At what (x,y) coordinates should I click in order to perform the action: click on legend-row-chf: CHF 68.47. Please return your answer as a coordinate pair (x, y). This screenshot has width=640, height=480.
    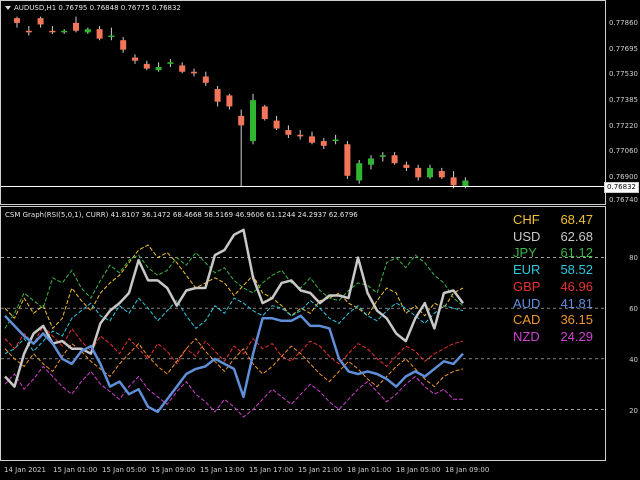
    Looking at the image, I should click on (553, 220).